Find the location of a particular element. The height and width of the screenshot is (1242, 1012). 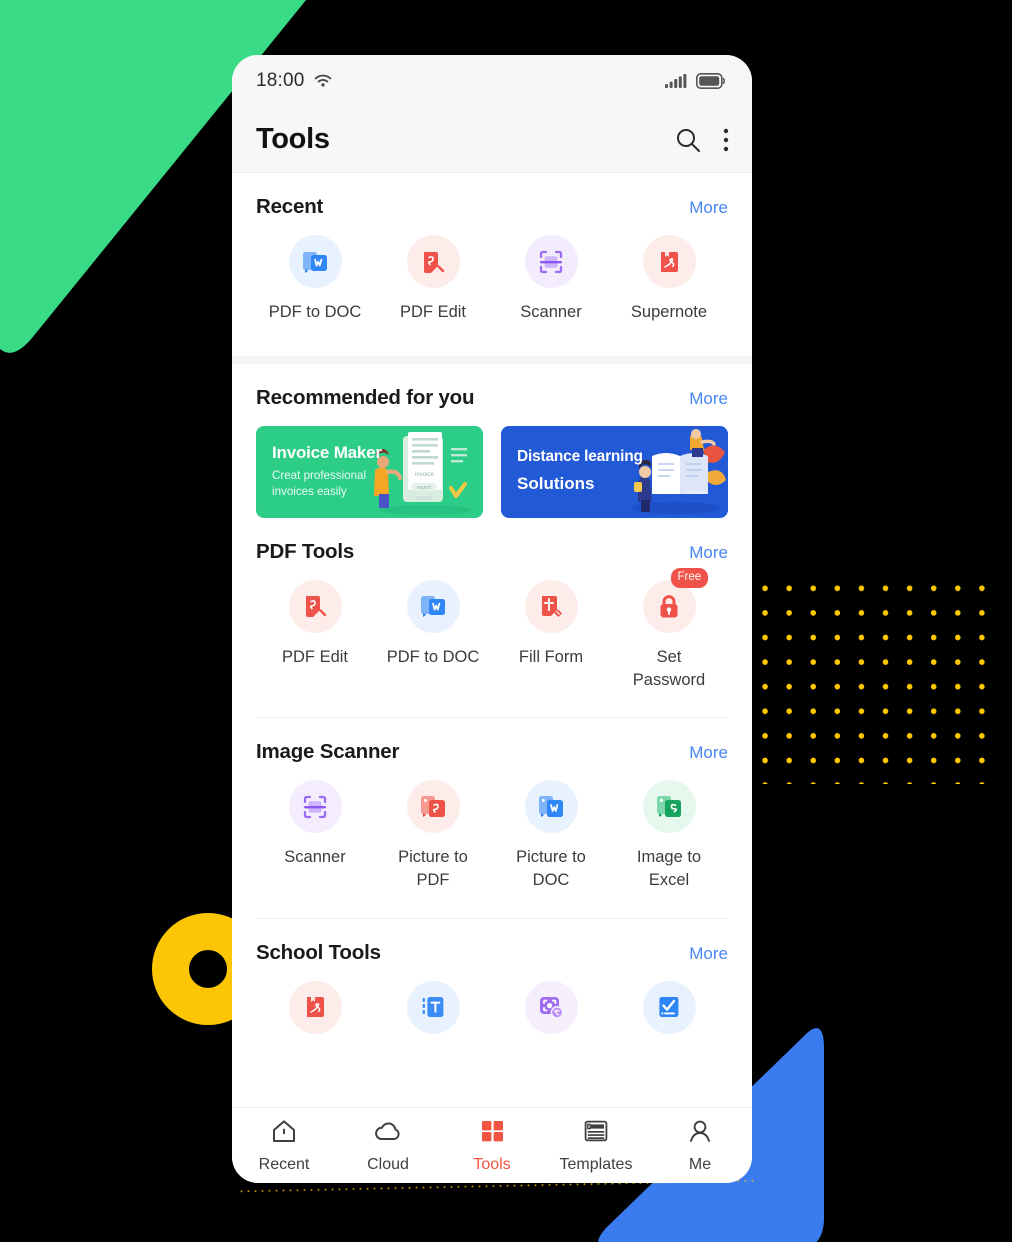

grid-icon is located at coordinates (492, 1133).